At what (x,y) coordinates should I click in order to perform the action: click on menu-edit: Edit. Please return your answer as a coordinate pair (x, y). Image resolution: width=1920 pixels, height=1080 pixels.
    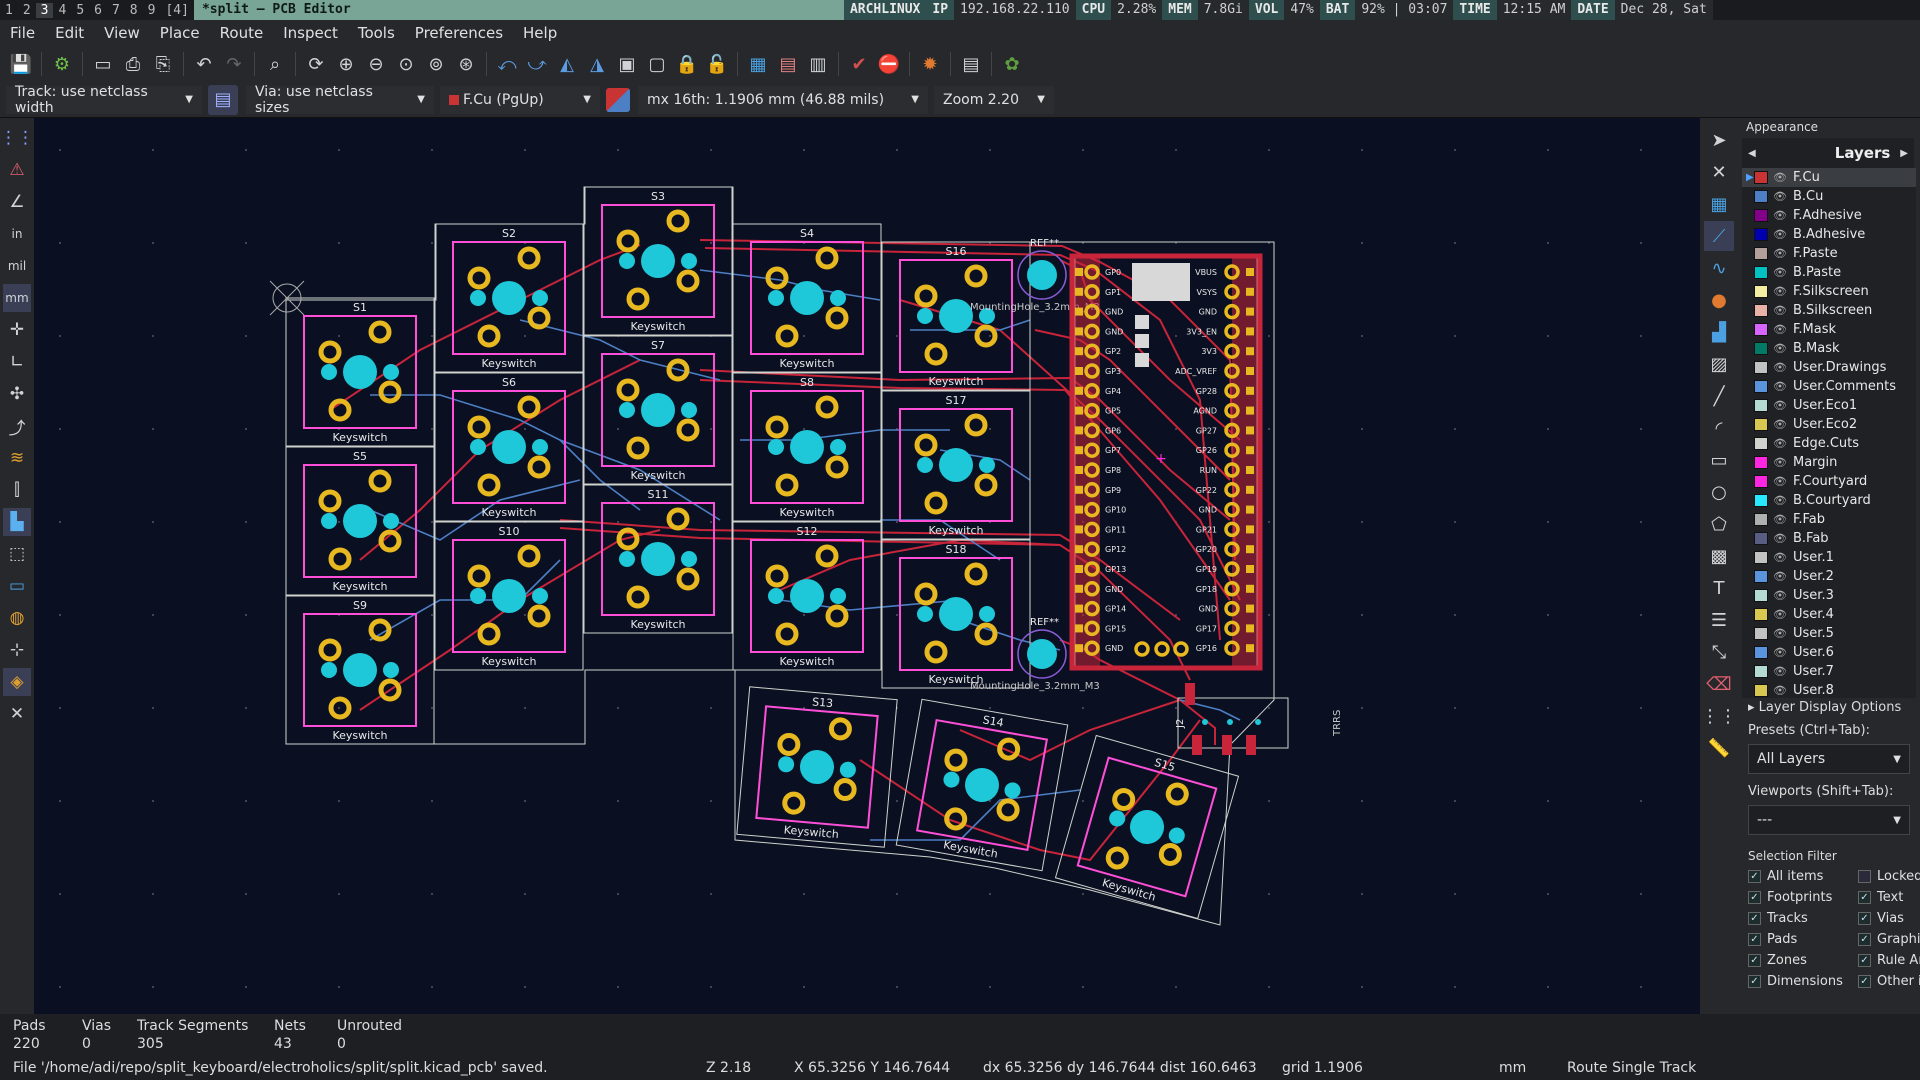
    Looking at the image, I should click on (69, 33).